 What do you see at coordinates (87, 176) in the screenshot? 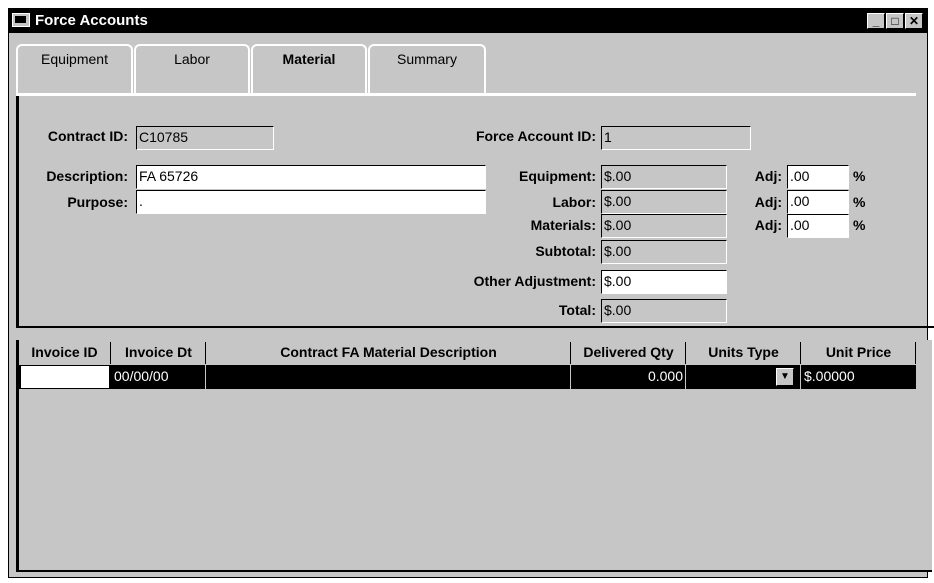
I see `description-label: Description:` at bounding box center [87, 176].